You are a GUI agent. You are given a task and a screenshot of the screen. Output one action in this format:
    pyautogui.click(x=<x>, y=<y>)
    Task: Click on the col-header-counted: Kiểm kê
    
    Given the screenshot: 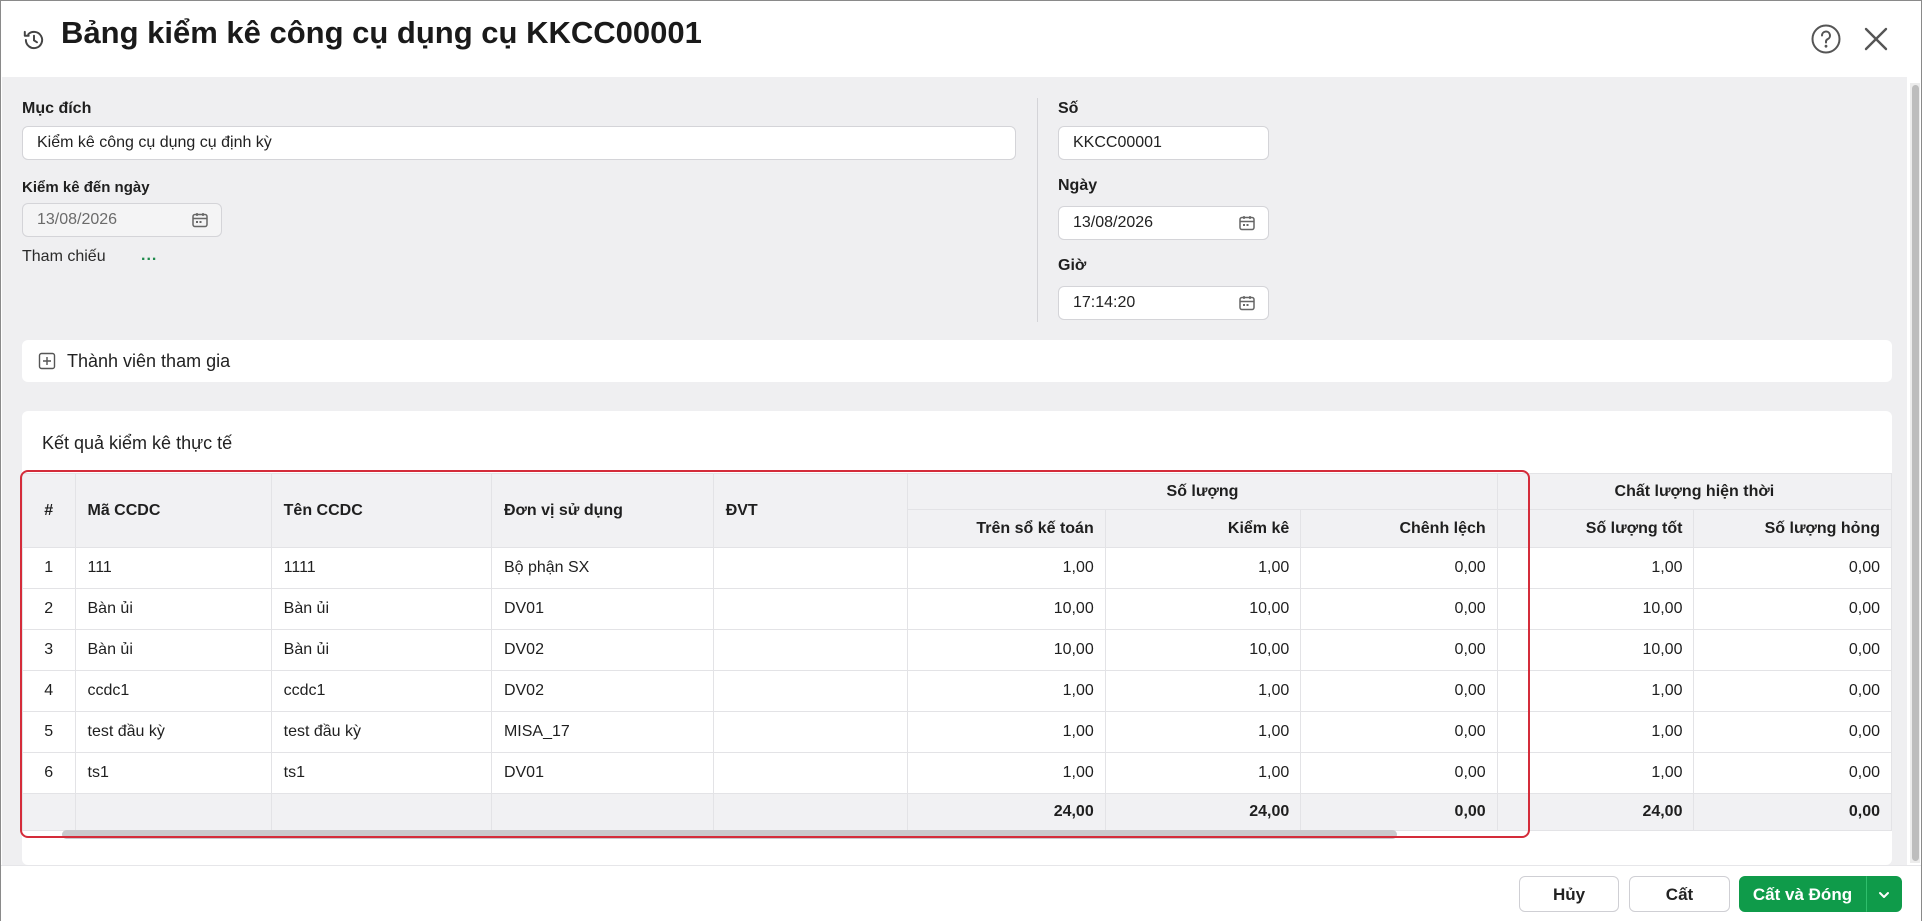 What is the action you would take?
    pyautogui.click(x=1203, y=528)
    